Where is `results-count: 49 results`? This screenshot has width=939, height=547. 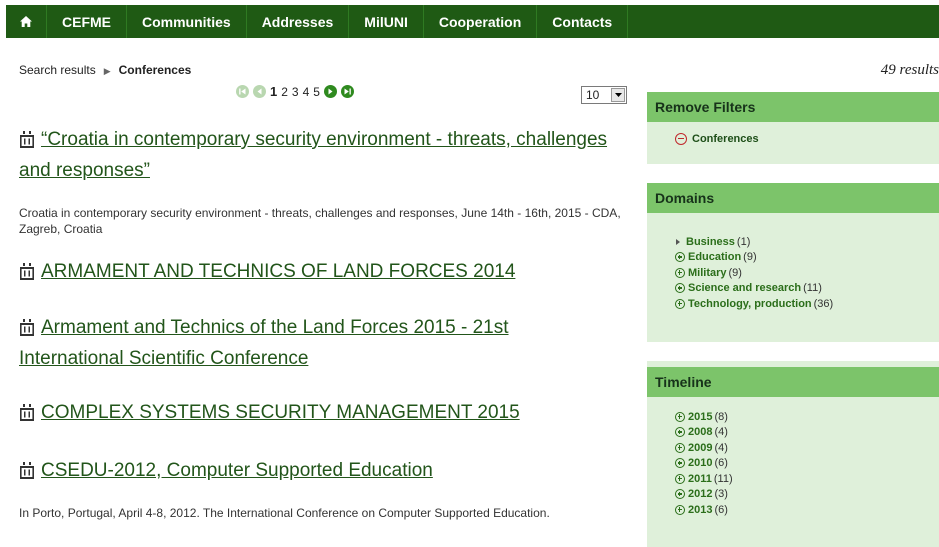
results-count: 49 results is located at coordinates (909, 70).